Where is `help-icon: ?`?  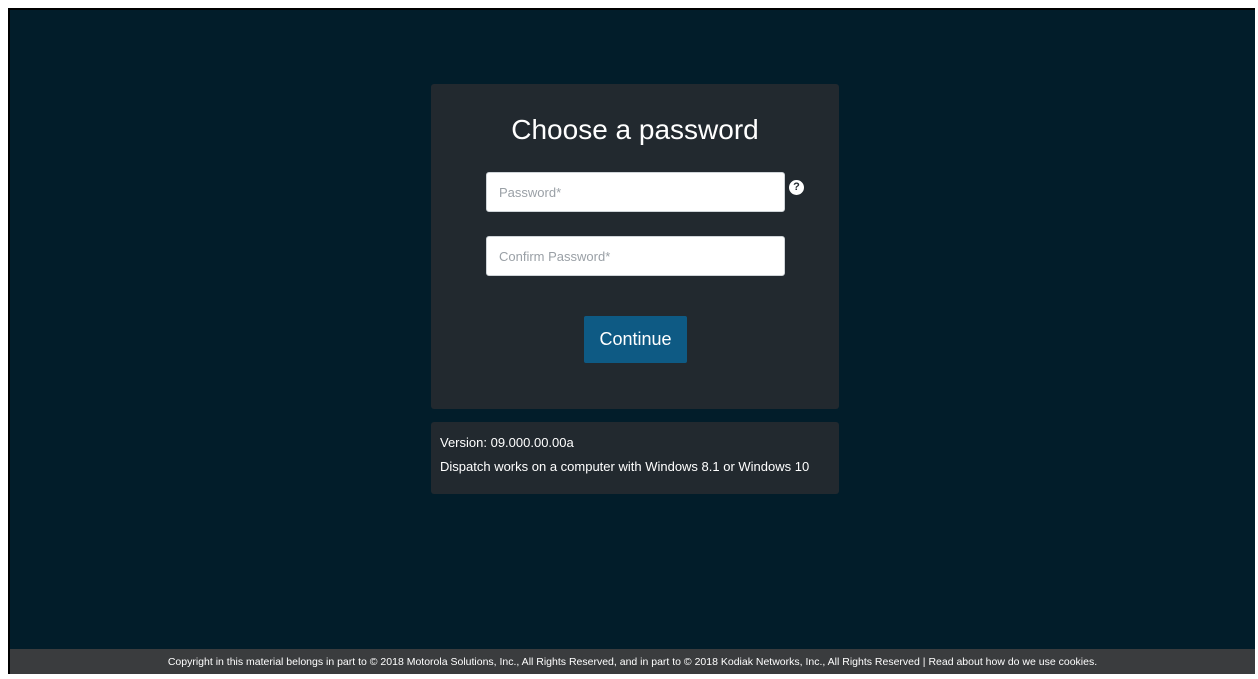
help-icon: ? is located at coordinates (796, 187).